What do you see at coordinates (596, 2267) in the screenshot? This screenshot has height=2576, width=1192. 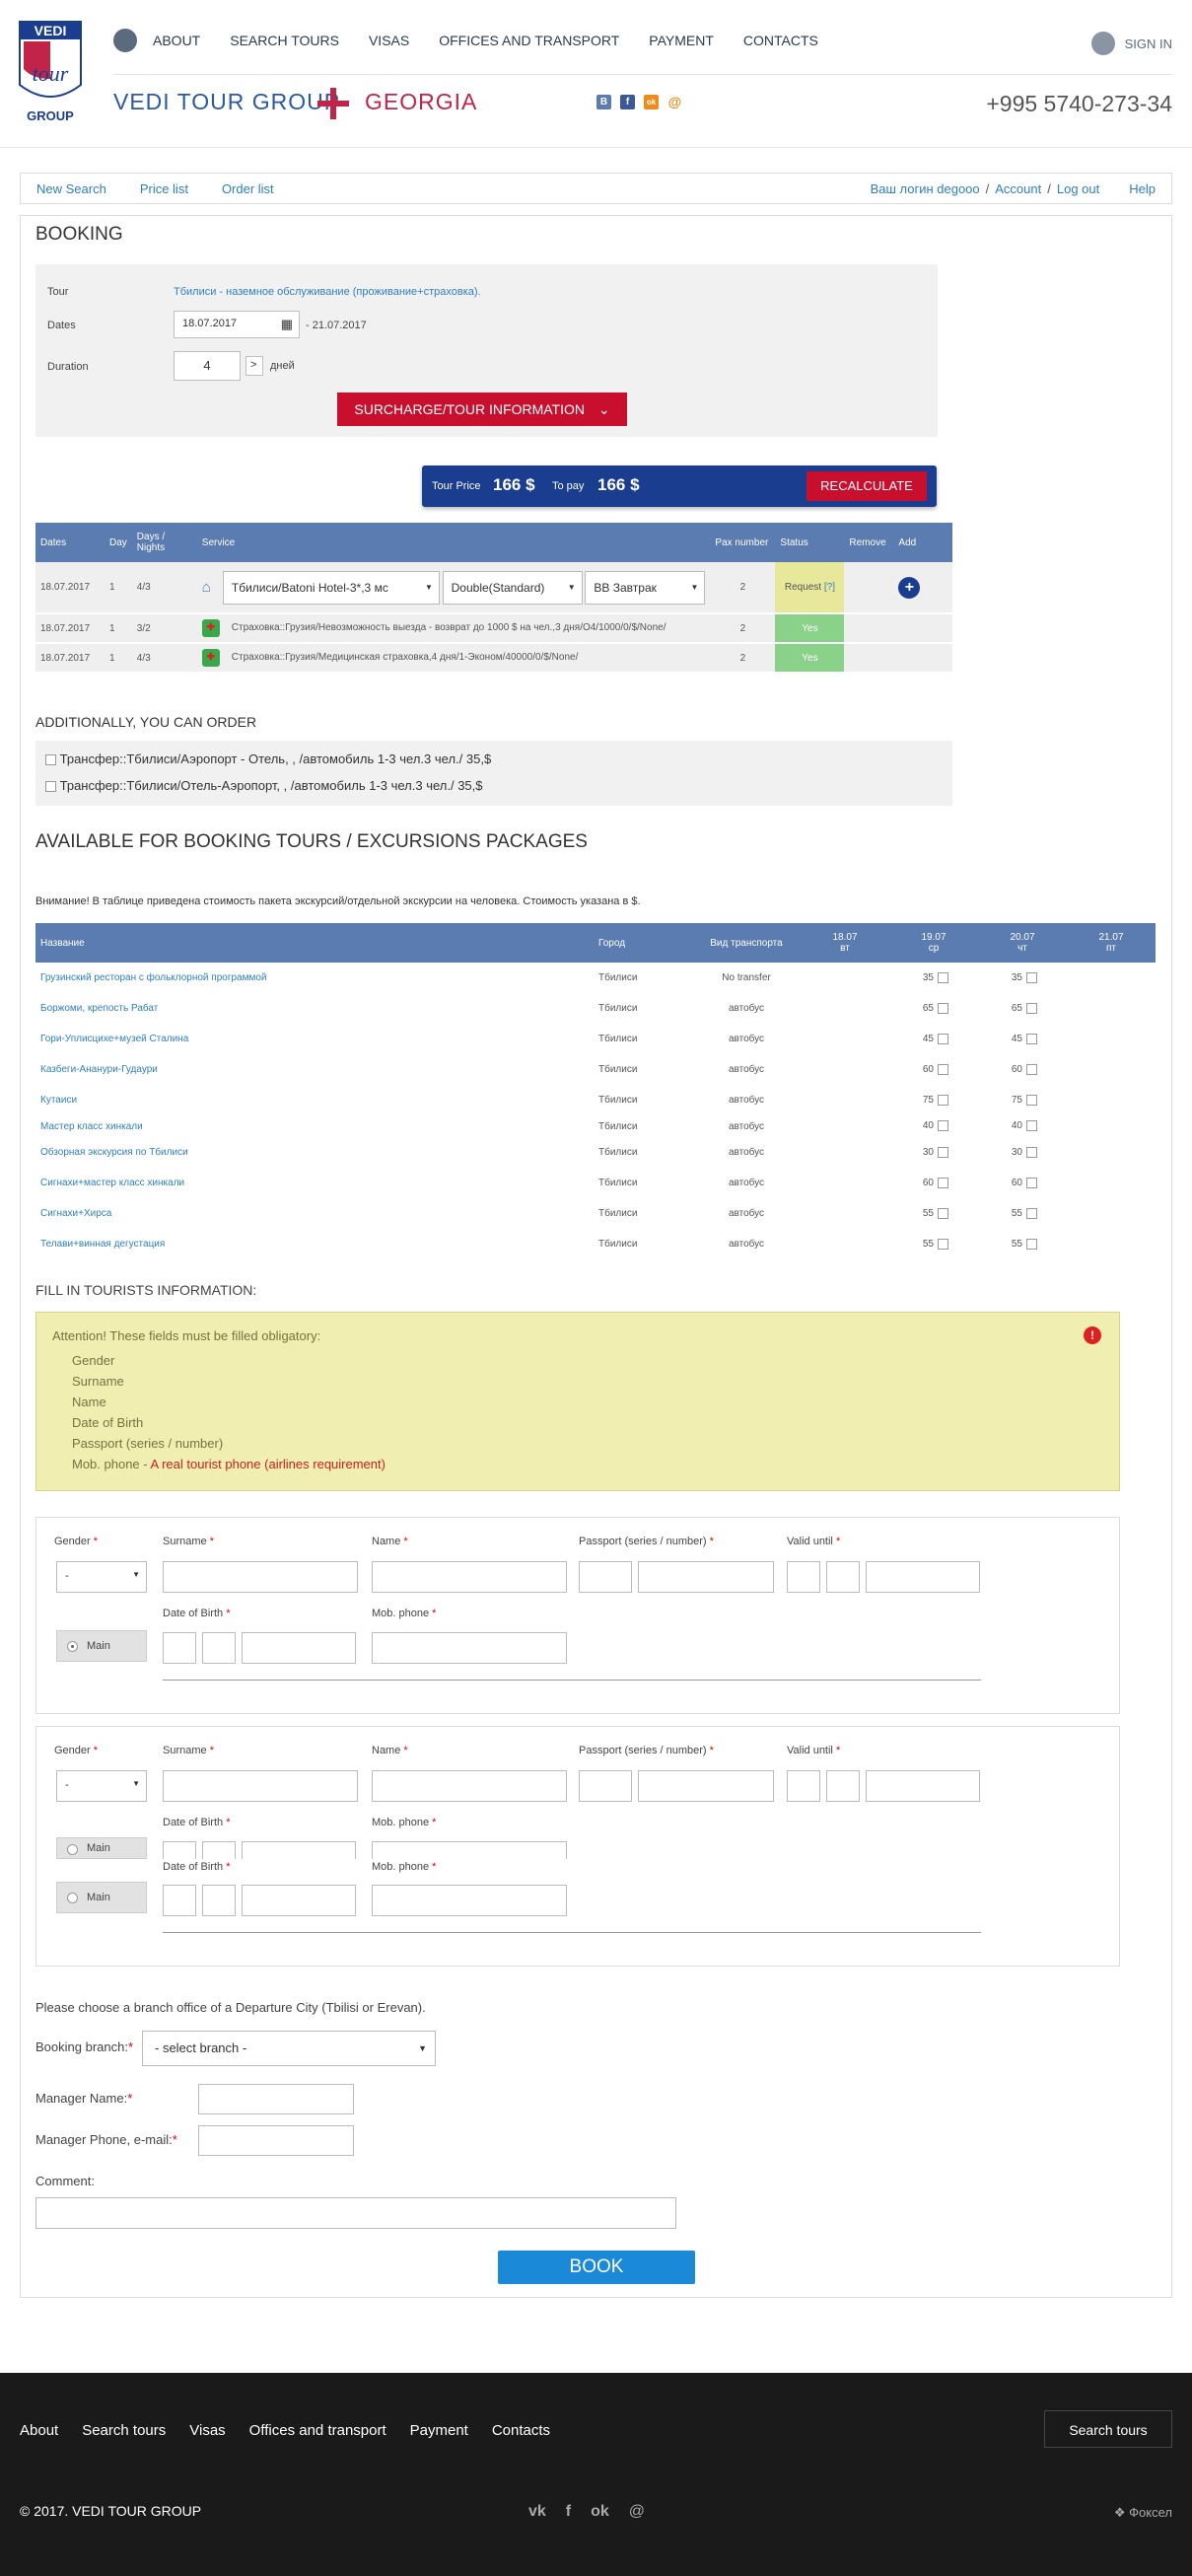 I see `book-button: BOOK` at bounding box center [596, 2267].